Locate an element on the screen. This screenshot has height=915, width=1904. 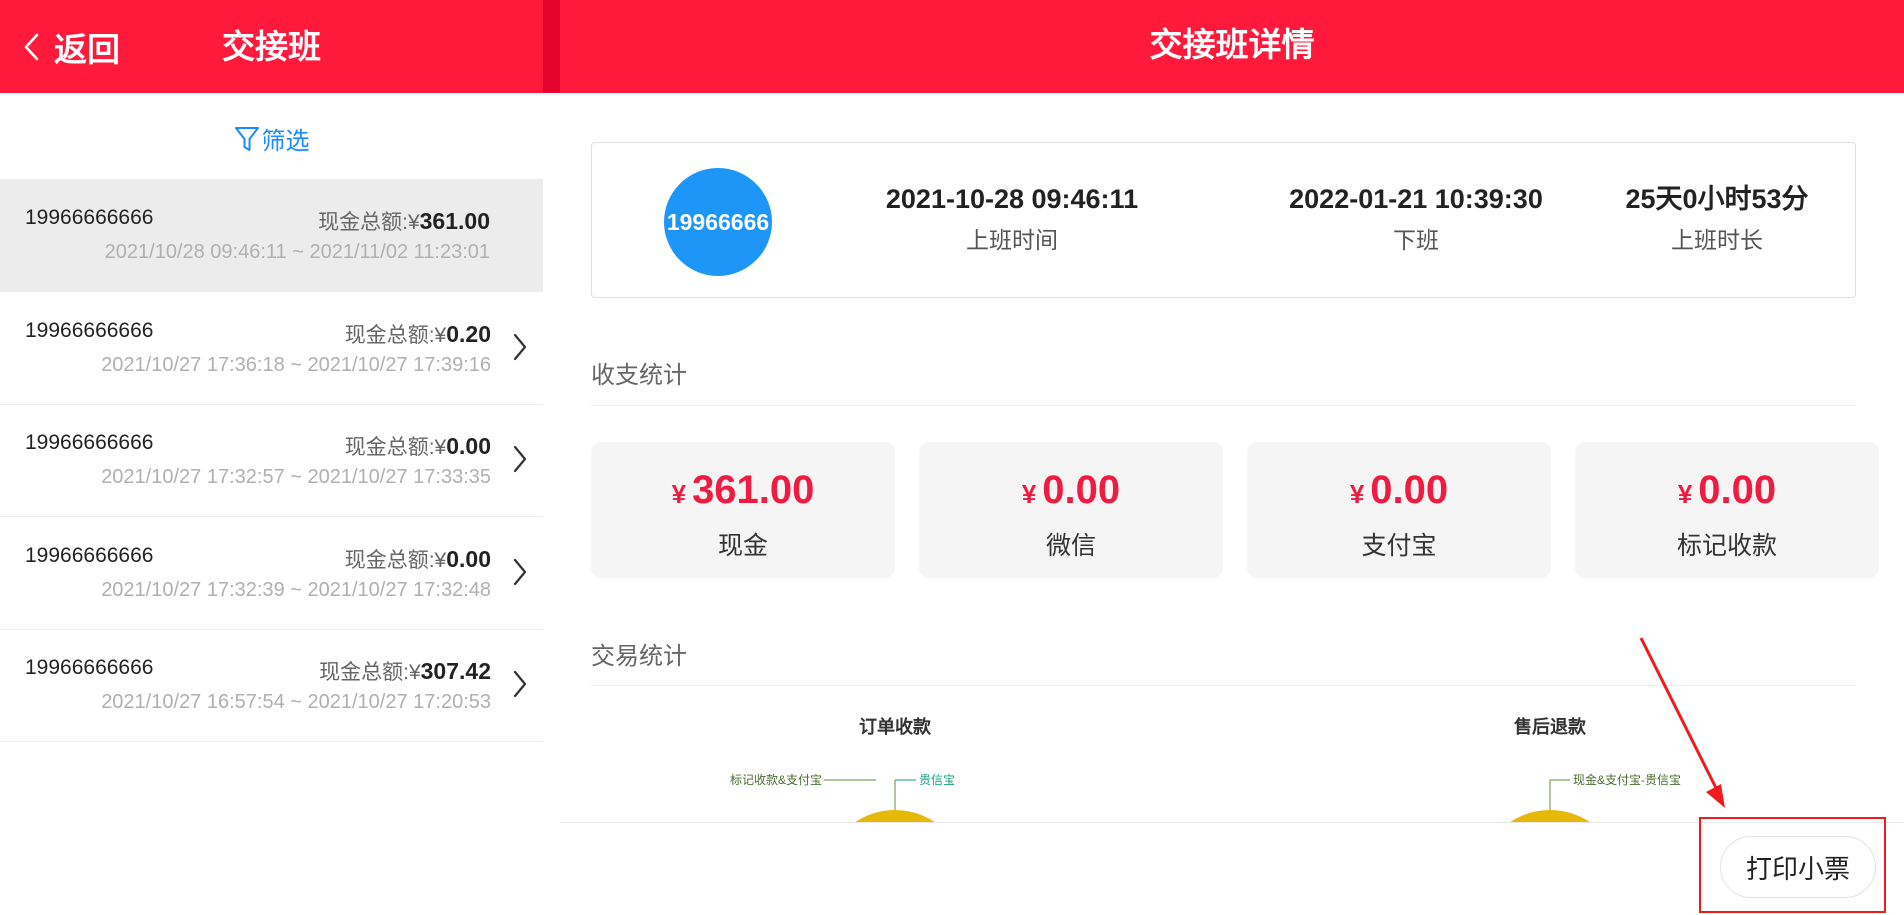
stat-label: 支付宝 is located at coordinates (1399, 546).